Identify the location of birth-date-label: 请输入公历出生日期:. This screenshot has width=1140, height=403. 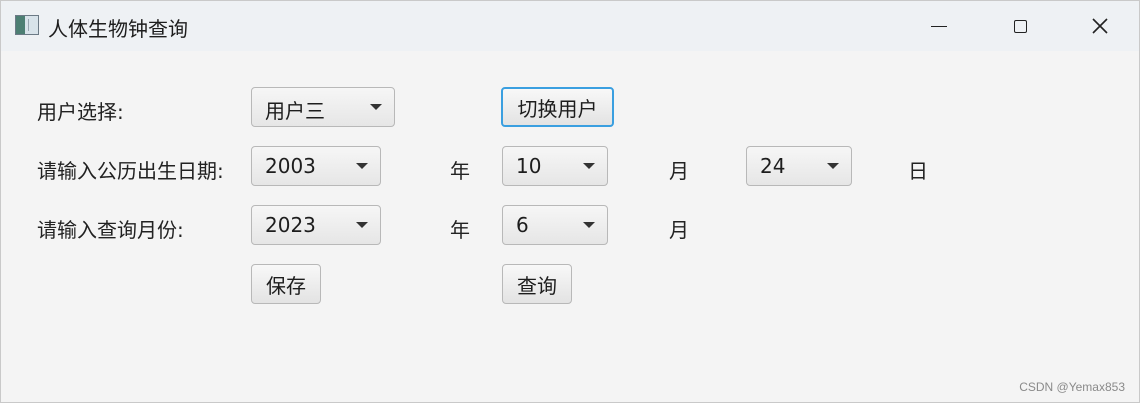
(130, 171).